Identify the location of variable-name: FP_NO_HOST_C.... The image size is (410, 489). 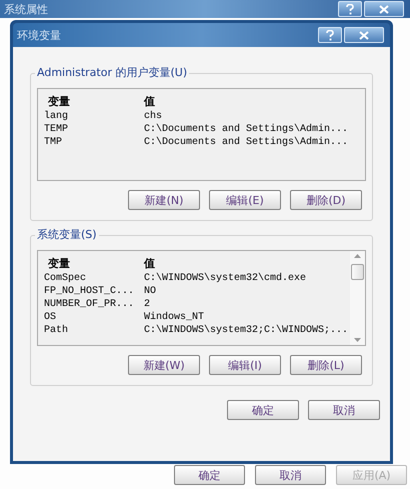
(94, 292).